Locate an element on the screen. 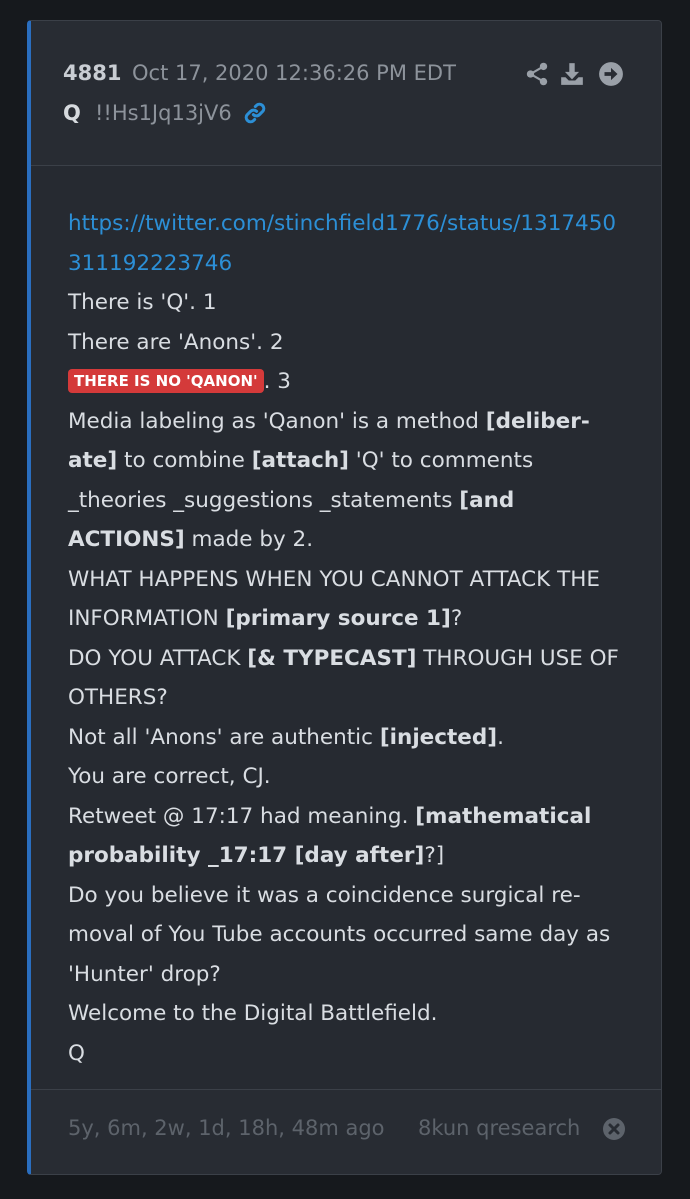 The width and height of the screenshot is (690, 1199). message-line: INFORMATION [primary source 1]? is located at coordinates (265, 618).